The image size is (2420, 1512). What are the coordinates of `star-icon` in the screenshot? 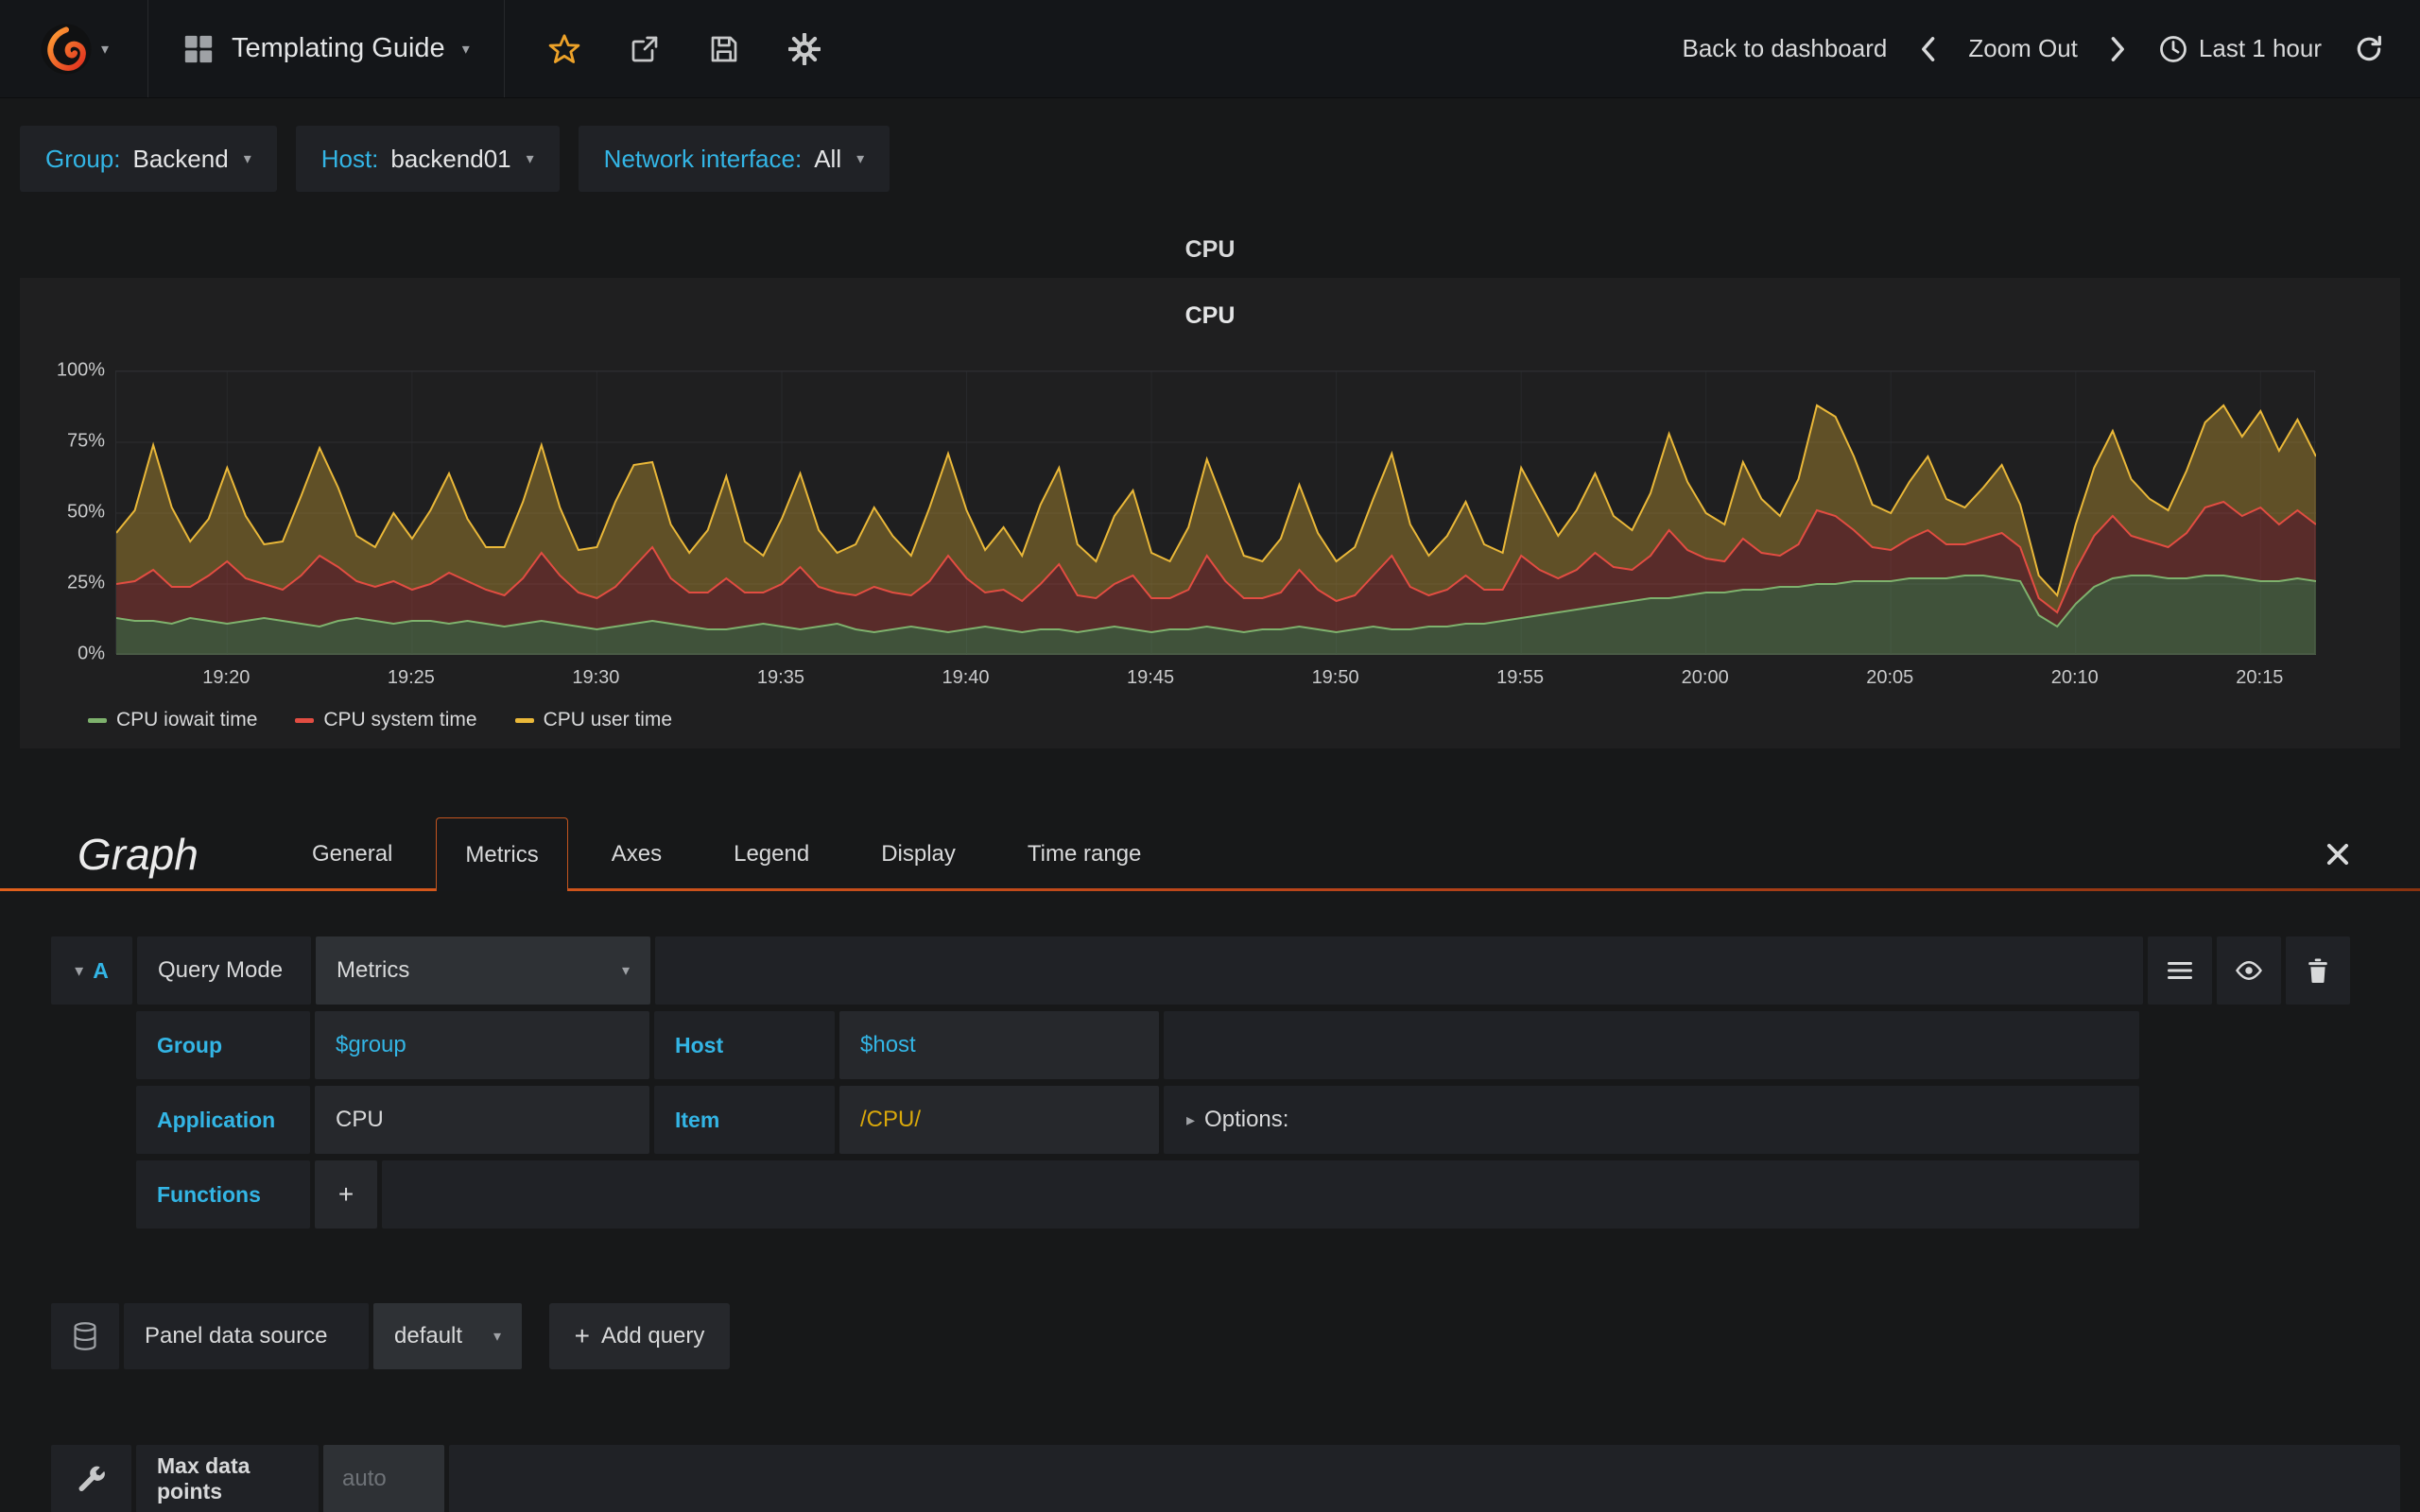 It's located at (564, 48).